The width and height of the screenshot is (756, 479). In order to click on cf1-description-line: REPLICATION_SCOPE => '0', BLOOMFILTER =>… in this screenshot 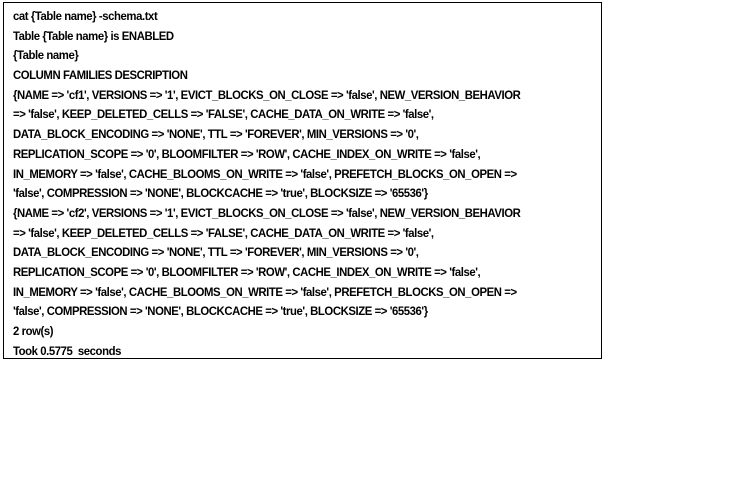, I will do `click(247, 153)`.